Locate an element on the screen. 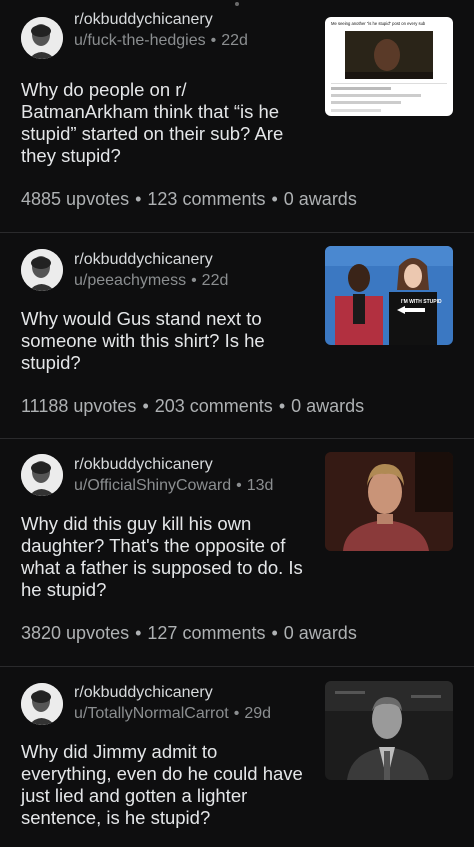  comment-count: 127 comments is located at coordinates (206, 633).